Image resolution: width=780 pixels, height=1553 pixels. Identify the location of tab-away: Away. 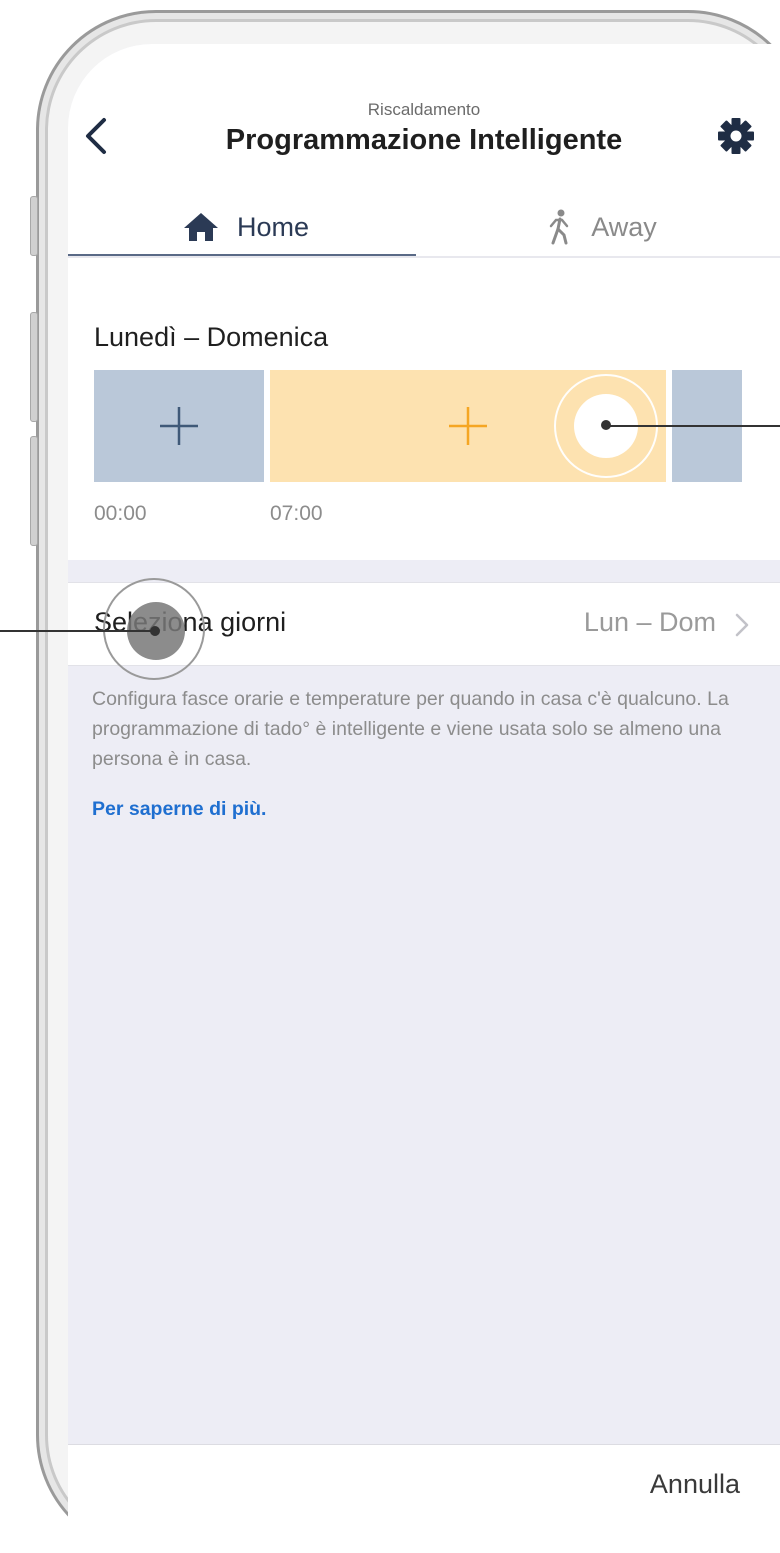
(602, 227).